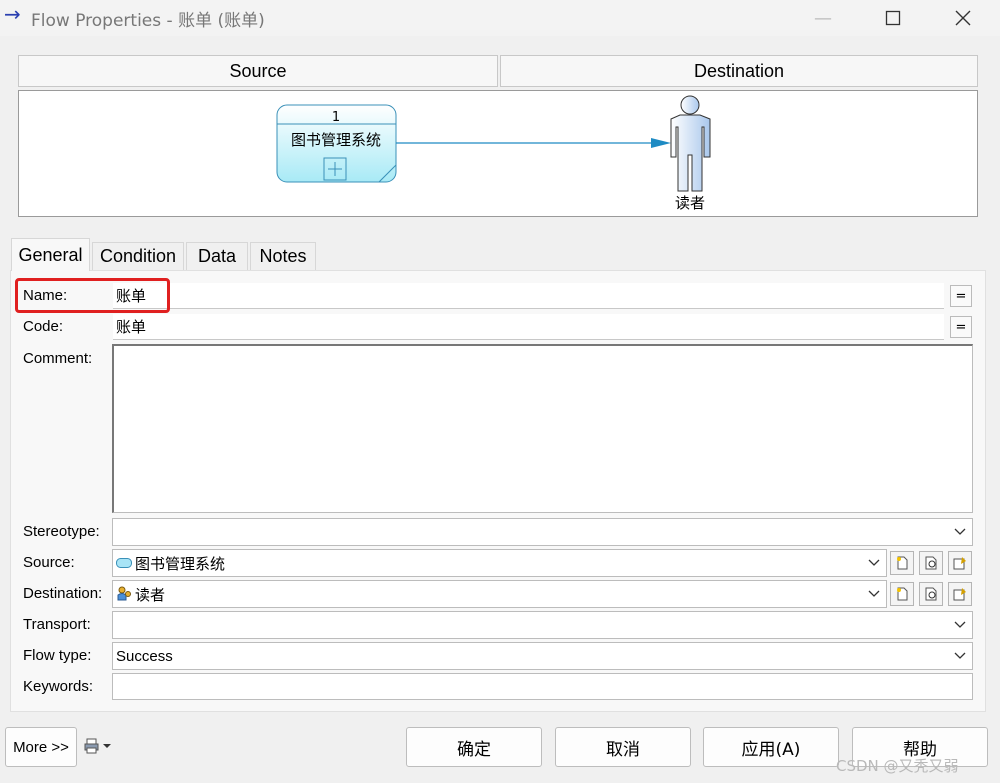 Image resolution: width=1000 pixels, height=783 pixels. I want to click on maximize-icon, so click(893, 18).